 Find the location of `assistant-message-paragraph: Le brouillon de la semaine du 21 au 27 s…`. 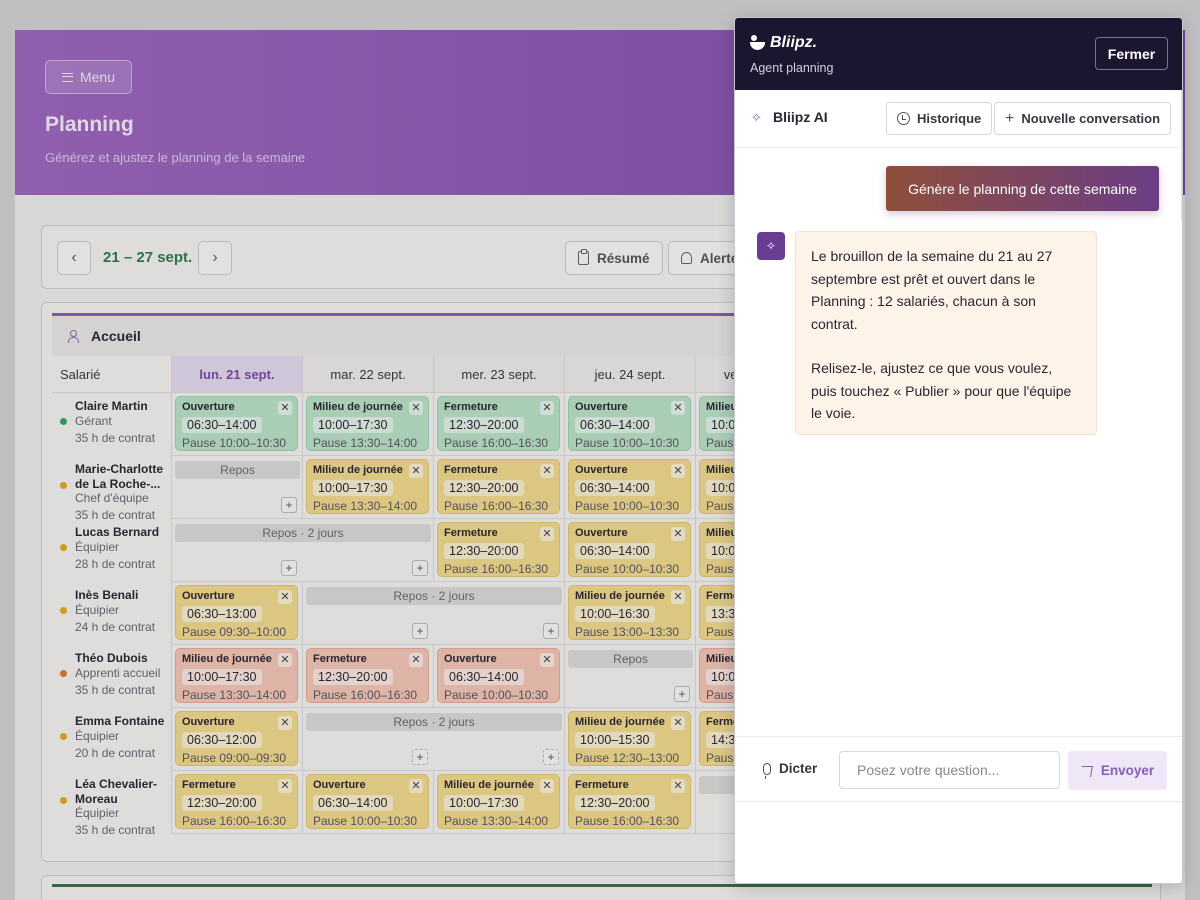

assistant-message-paragraph: Le brouillon de la semaine du 21 au 27 s… is located at coordinates (932, 290).